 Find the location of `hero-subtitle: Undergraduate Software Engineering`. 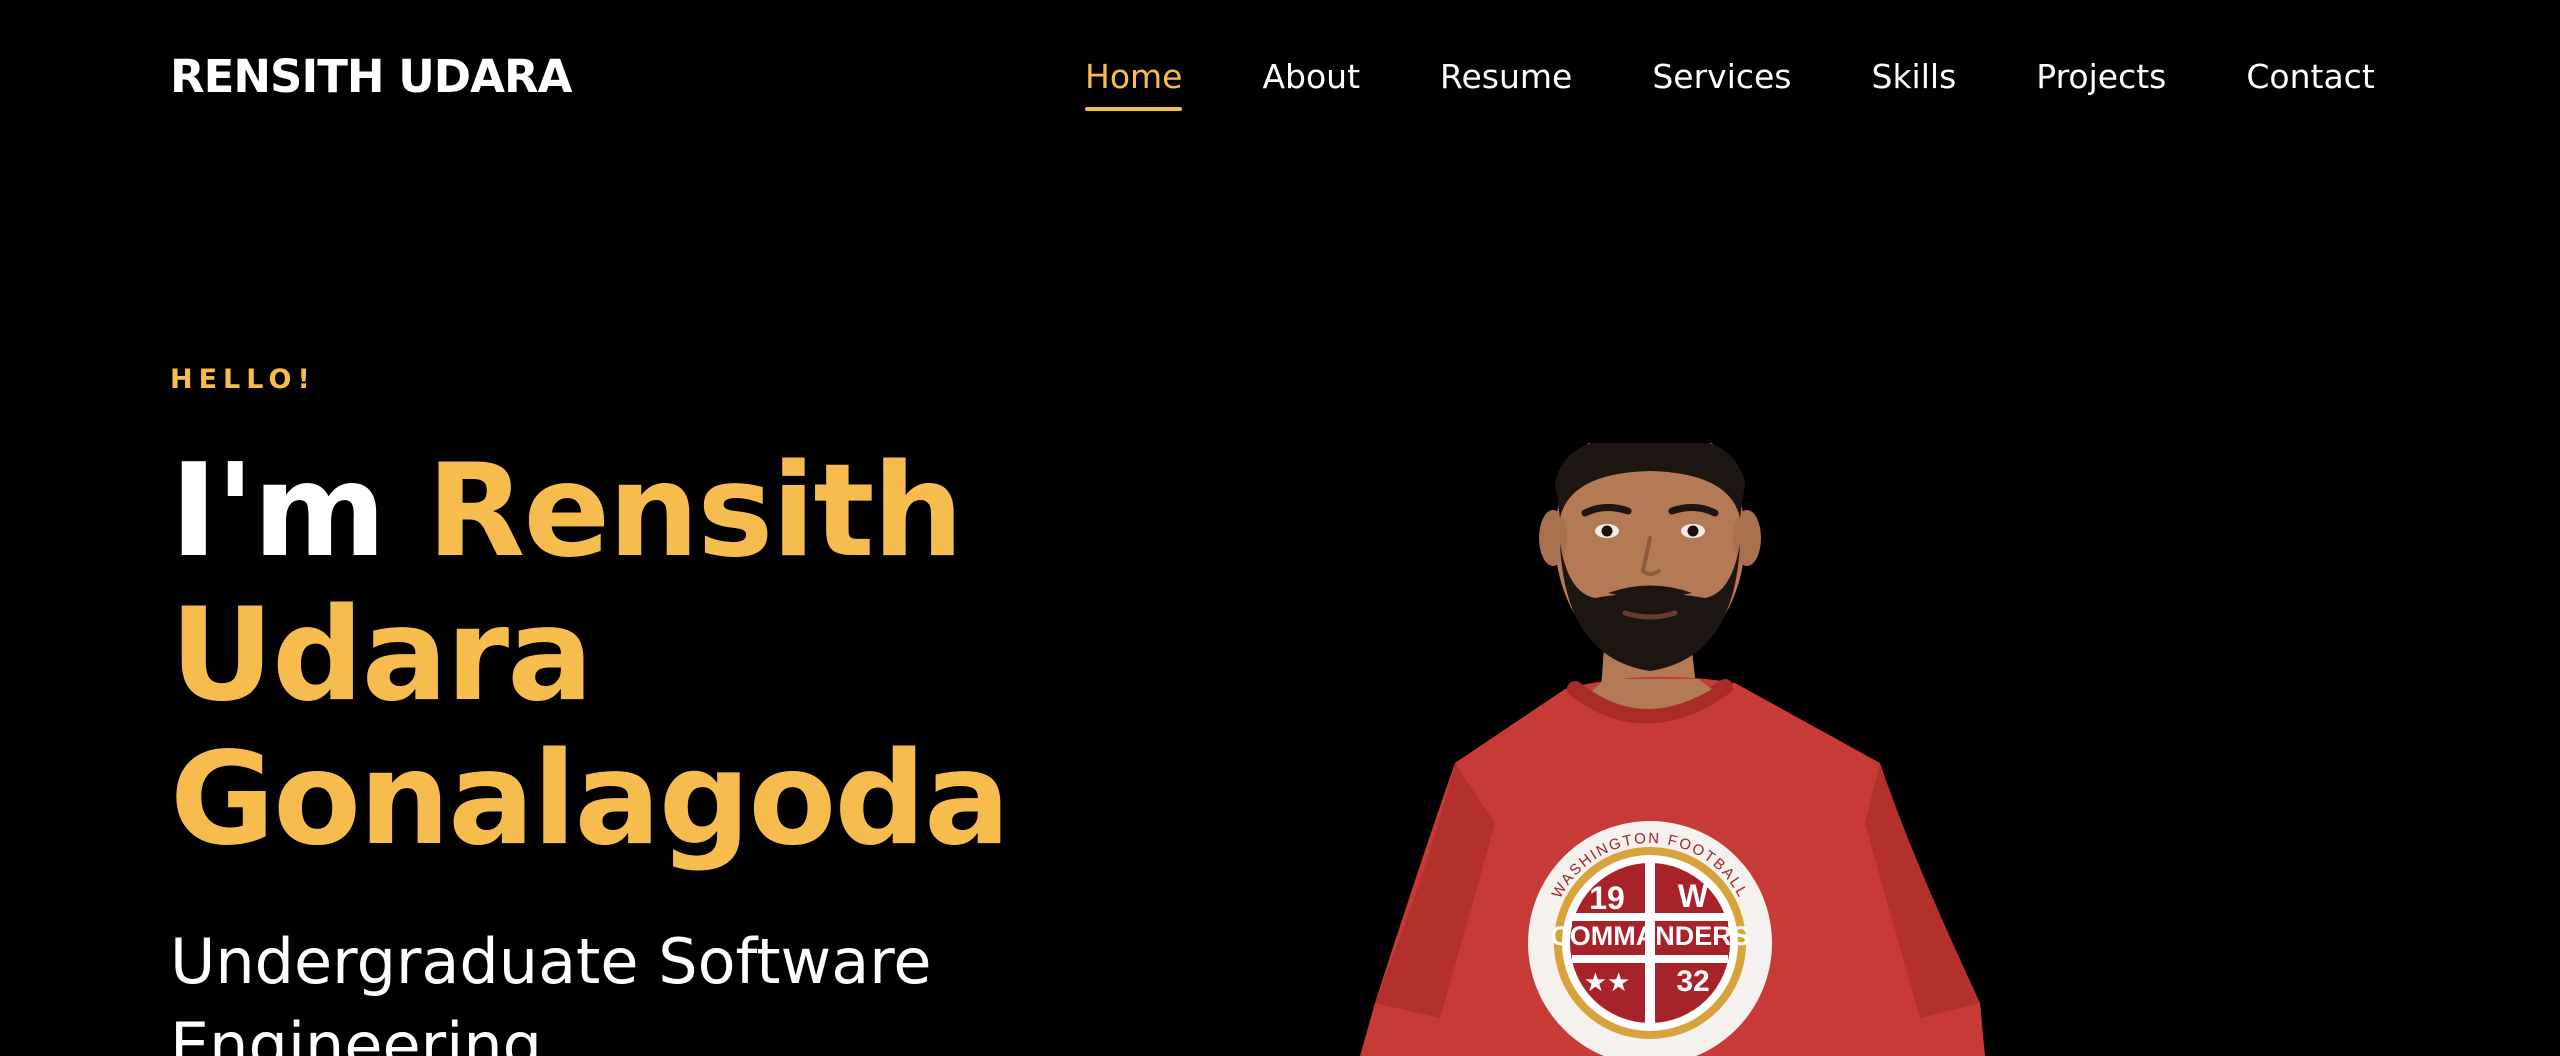

hero-subtitle: Undergraduate Software Engineering is located at coordinates (620, 988).